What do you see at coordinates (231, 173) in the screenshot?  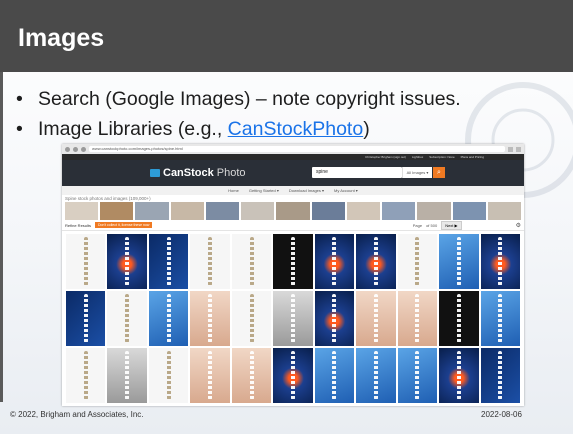 I see `logo-thin: Photo` at bounding box center [231, 173].